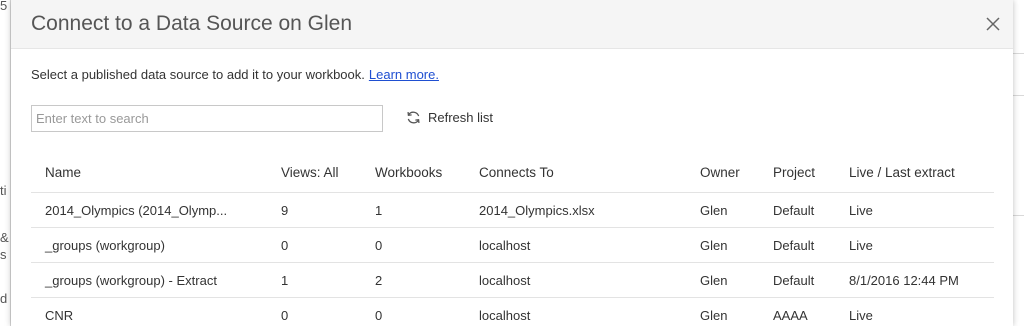 Image resolution: width=1024 pixels, height=326 pixels. What do you see at coordinates (413, 210) in the screenshot?
I see `cell-workbooks: 1` at bounding box center [413, 210].